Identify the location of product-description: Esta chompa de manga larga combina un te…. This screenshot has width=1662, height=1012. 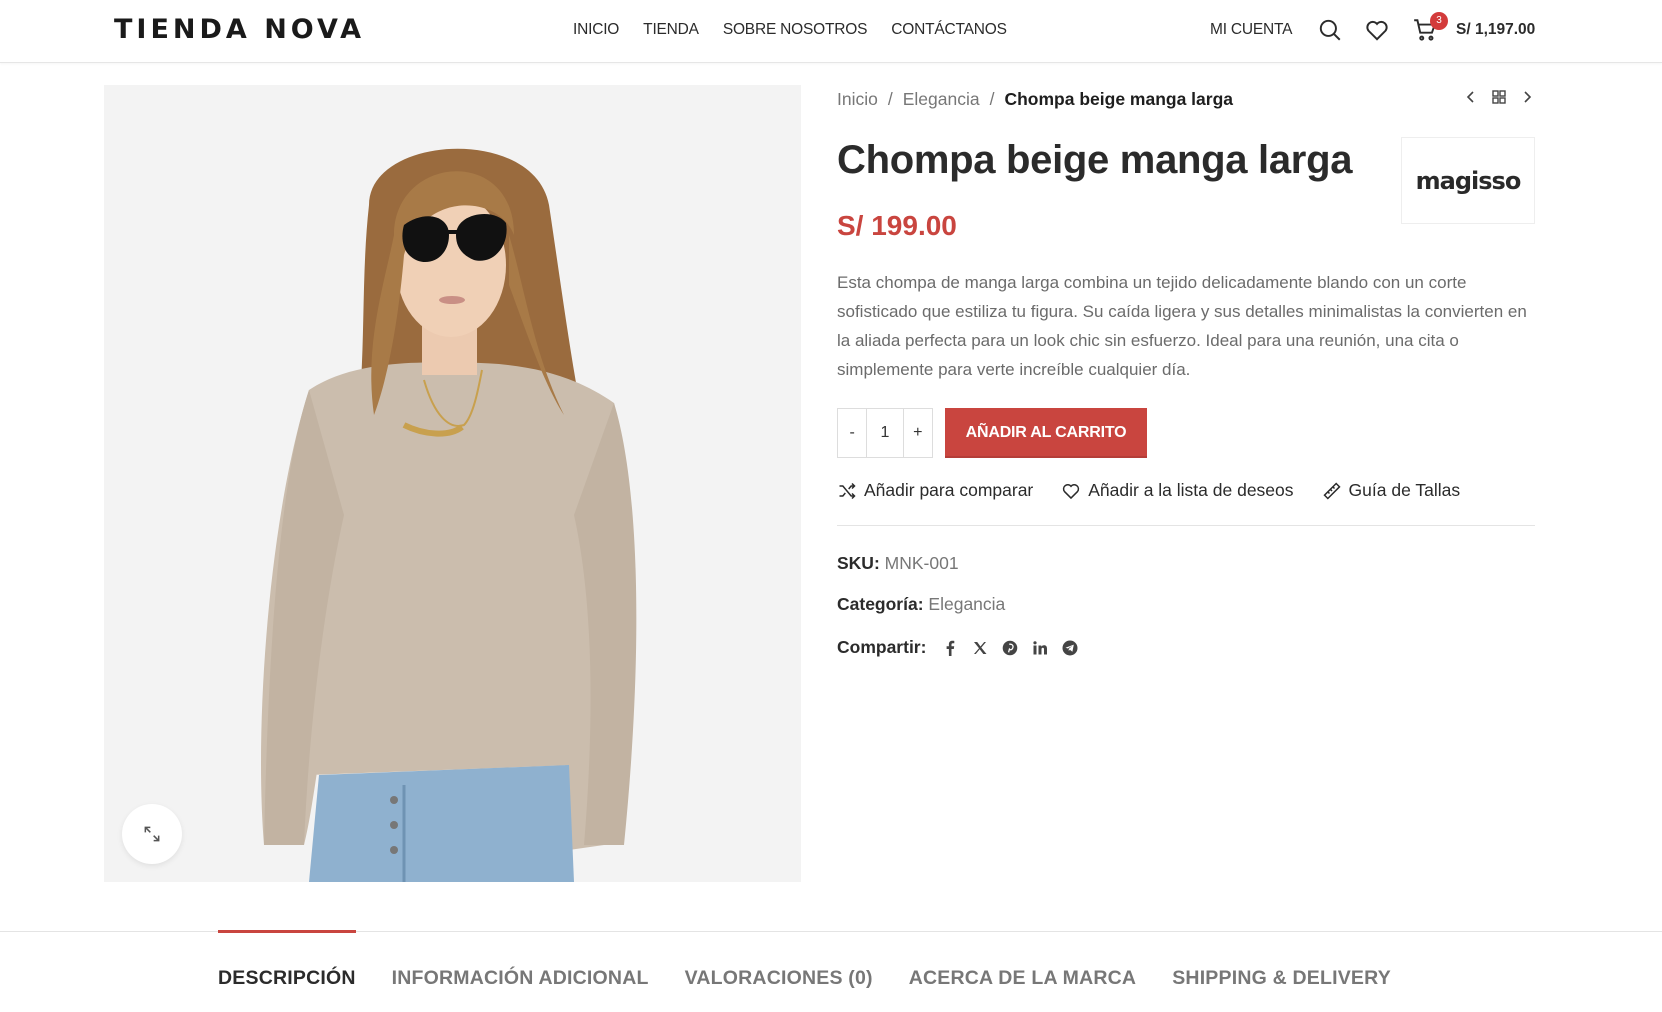
(1182, 326).